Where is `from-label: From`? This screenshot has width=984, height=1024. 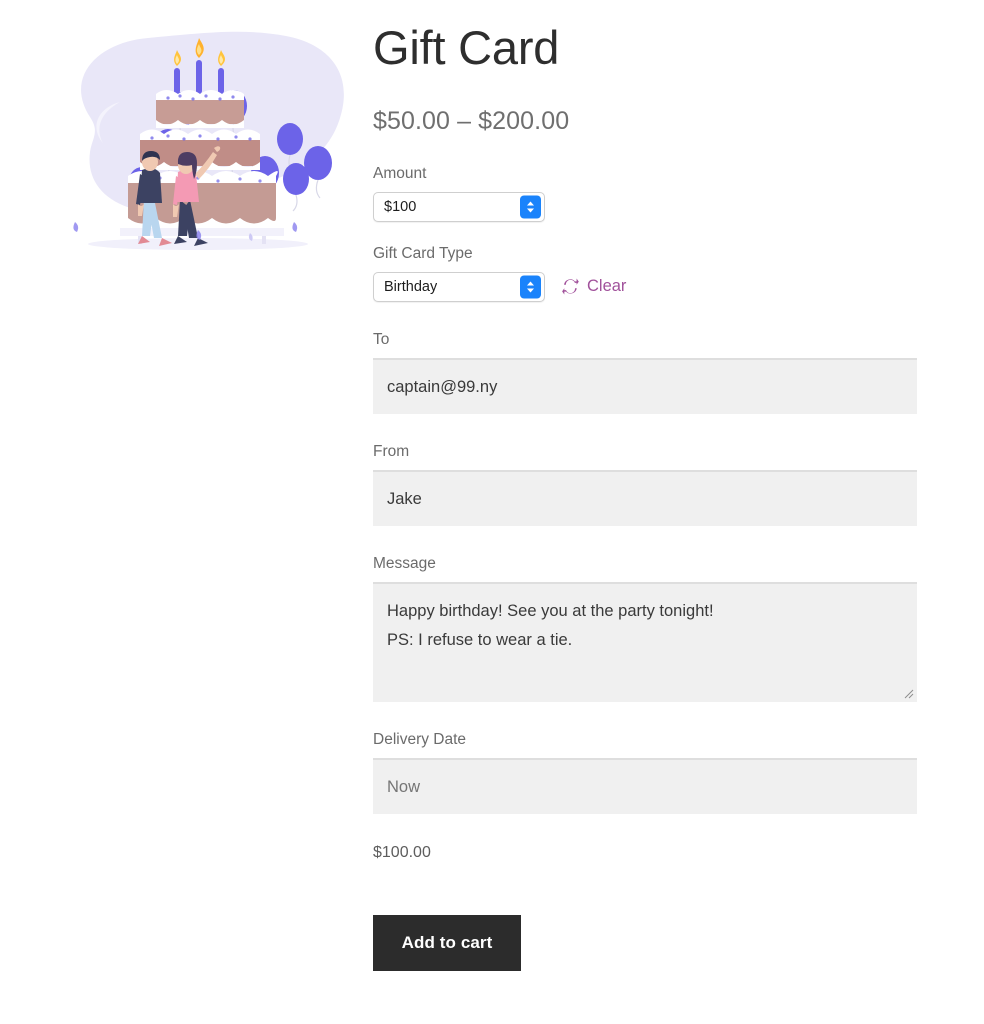
from-label: From is located at coordinates (391, 452).